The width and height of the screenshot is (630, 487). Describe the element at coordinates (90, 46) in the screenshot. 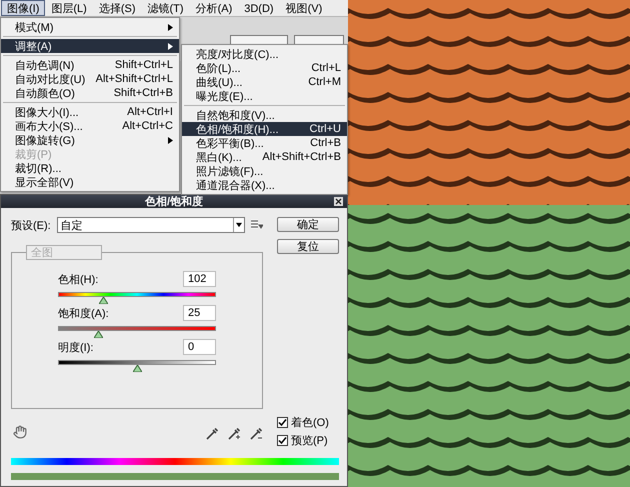

I see `menu-item: 调整(A)` at that location.